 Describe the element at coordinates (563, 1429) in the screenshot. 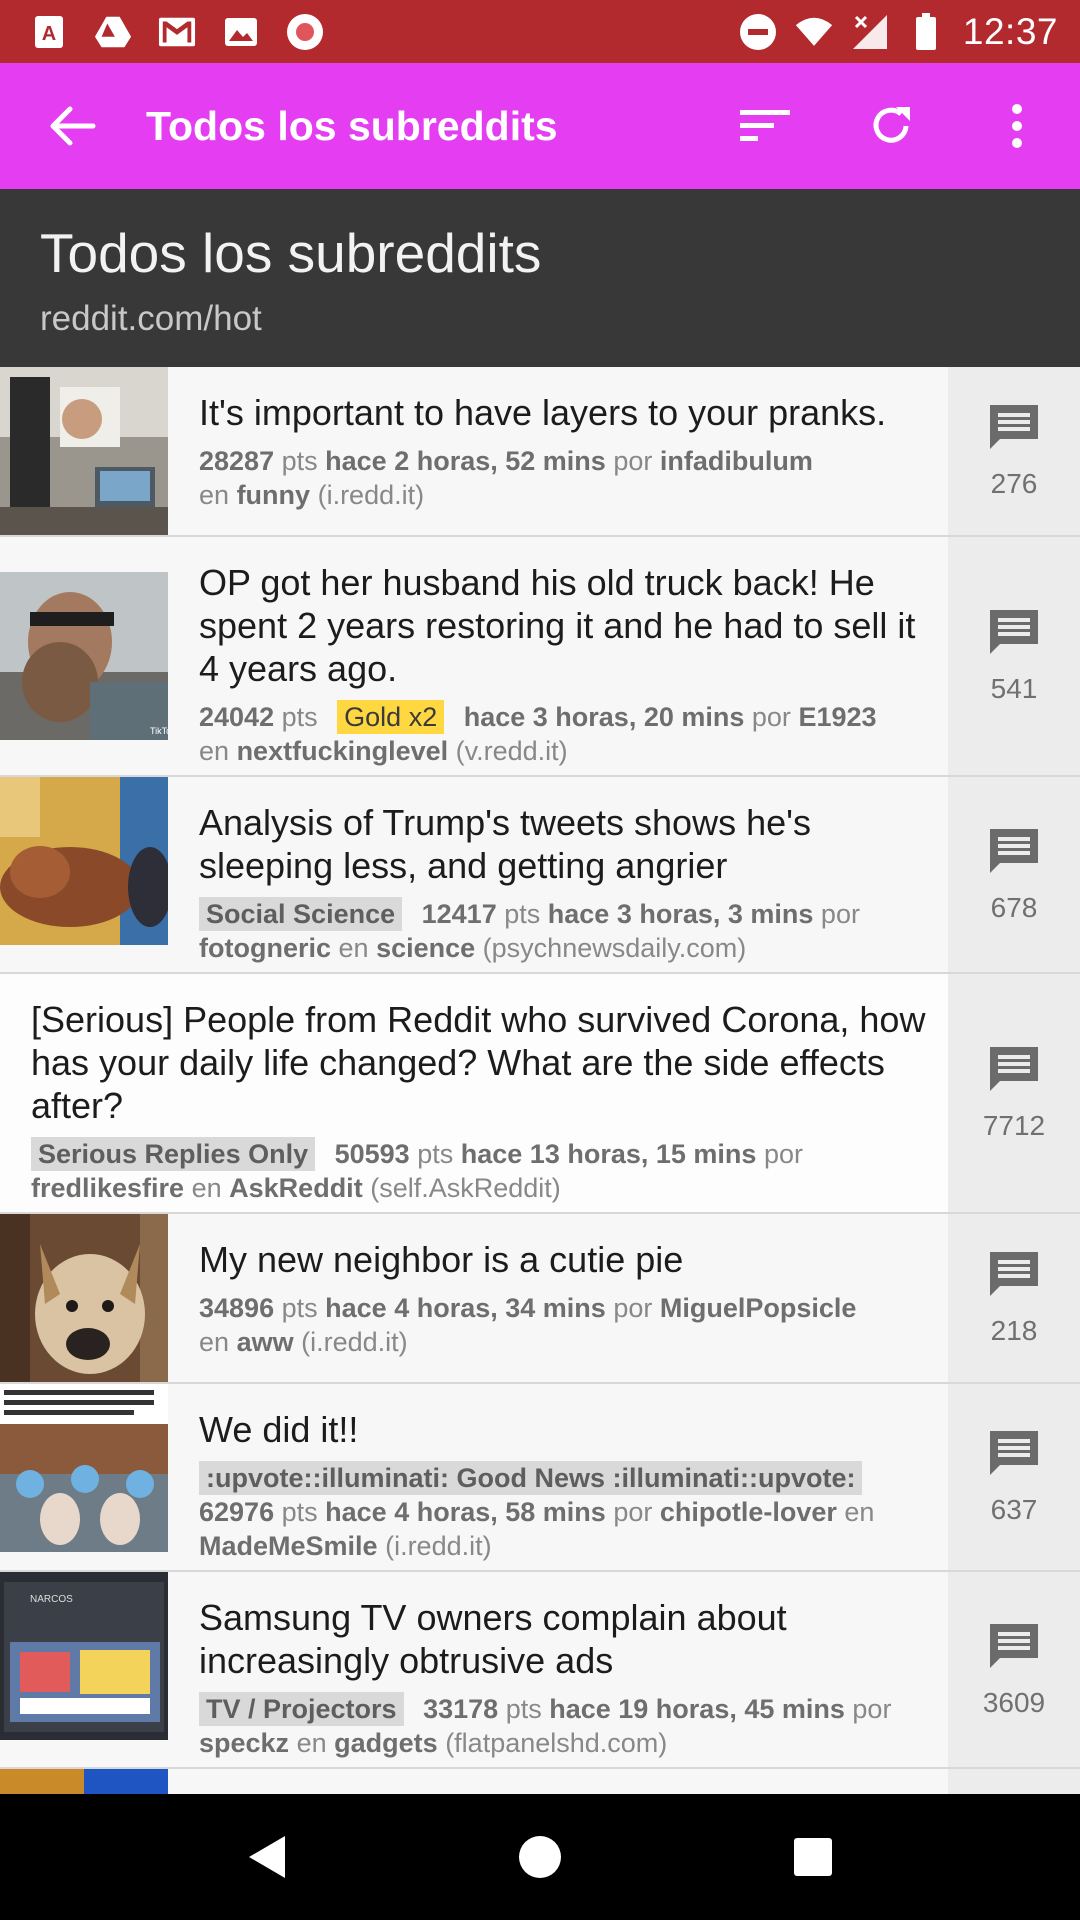

I see `post-title: We did it!!` at that location.